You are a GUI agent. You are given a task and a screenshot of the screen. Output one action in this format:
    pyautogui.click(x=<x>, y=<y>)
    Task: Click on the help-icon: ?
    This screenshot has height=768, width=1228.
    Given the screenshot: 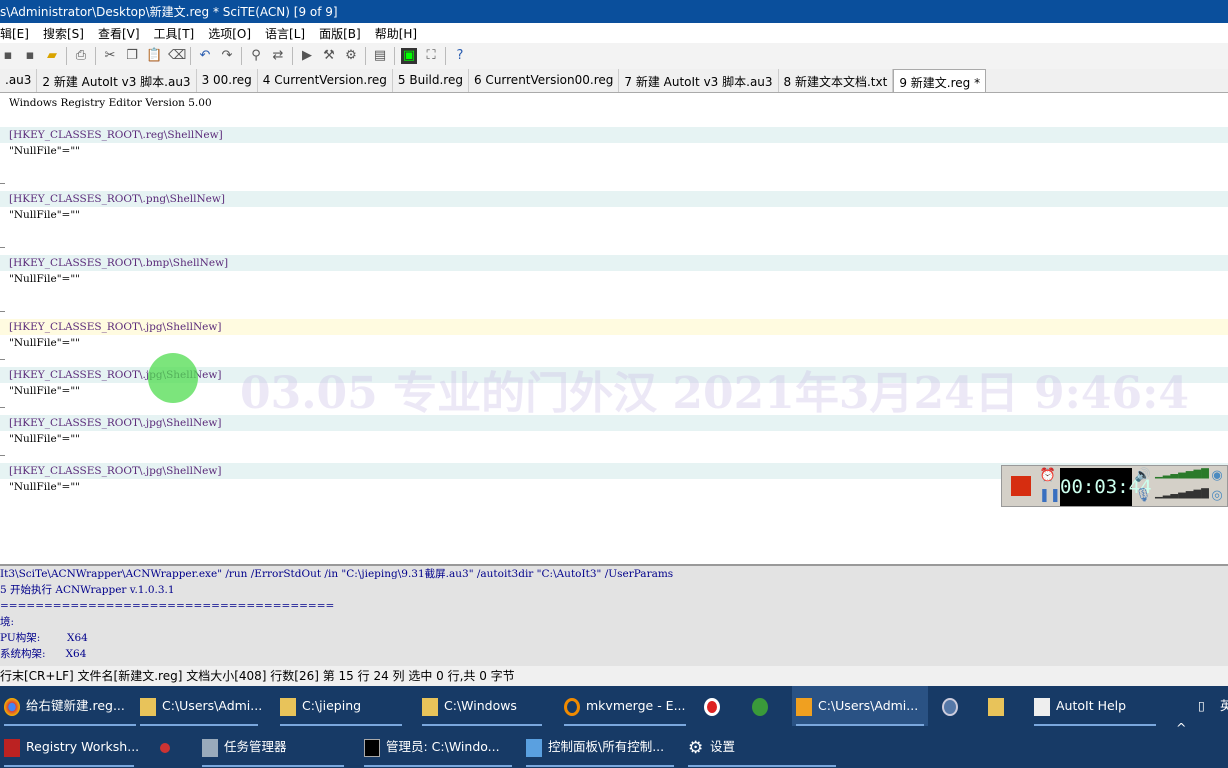 What is the action you would take?
    pyautogui.click(x=460, y=56)
    